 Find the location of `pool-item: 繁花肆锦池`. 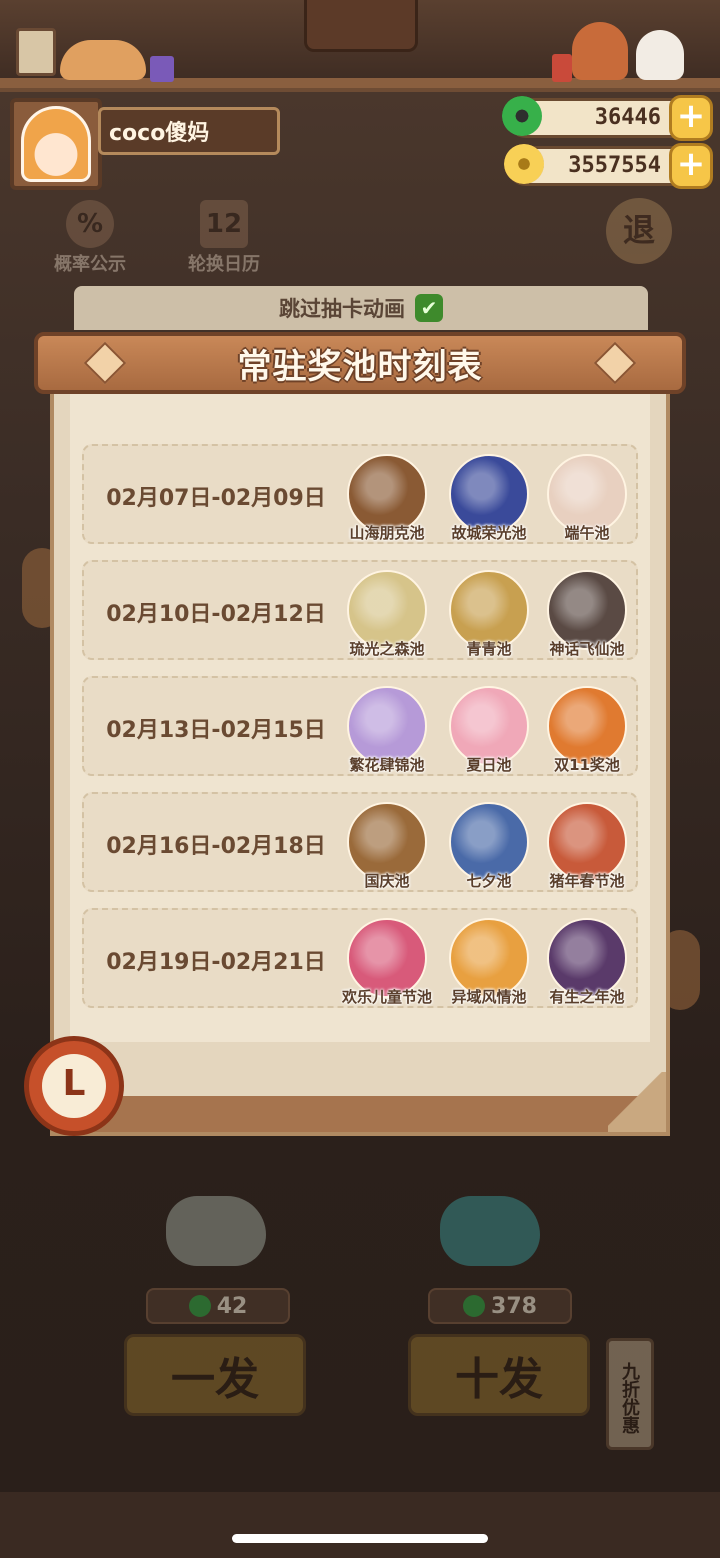

pool-item: 繁花肆锦池 is located at coordinates (387, 731).